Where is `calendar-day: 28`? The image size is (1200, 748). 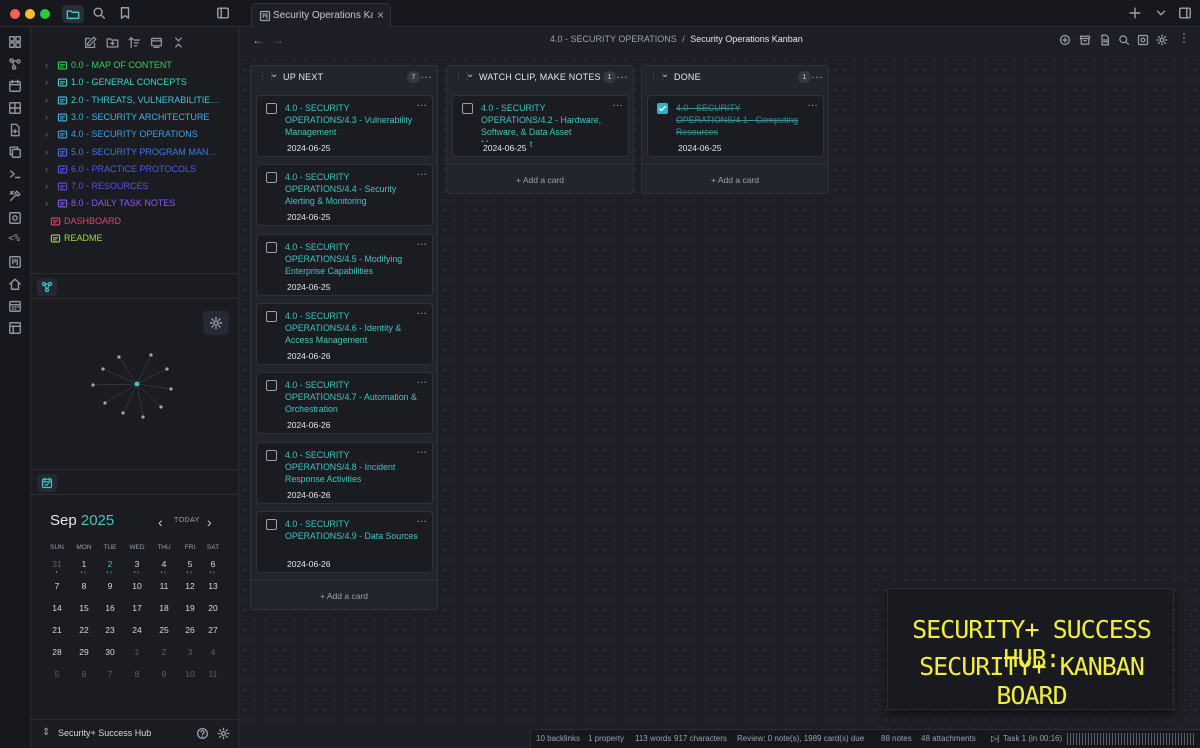
calendar-day: 28 is located at coordinates (57, 652).